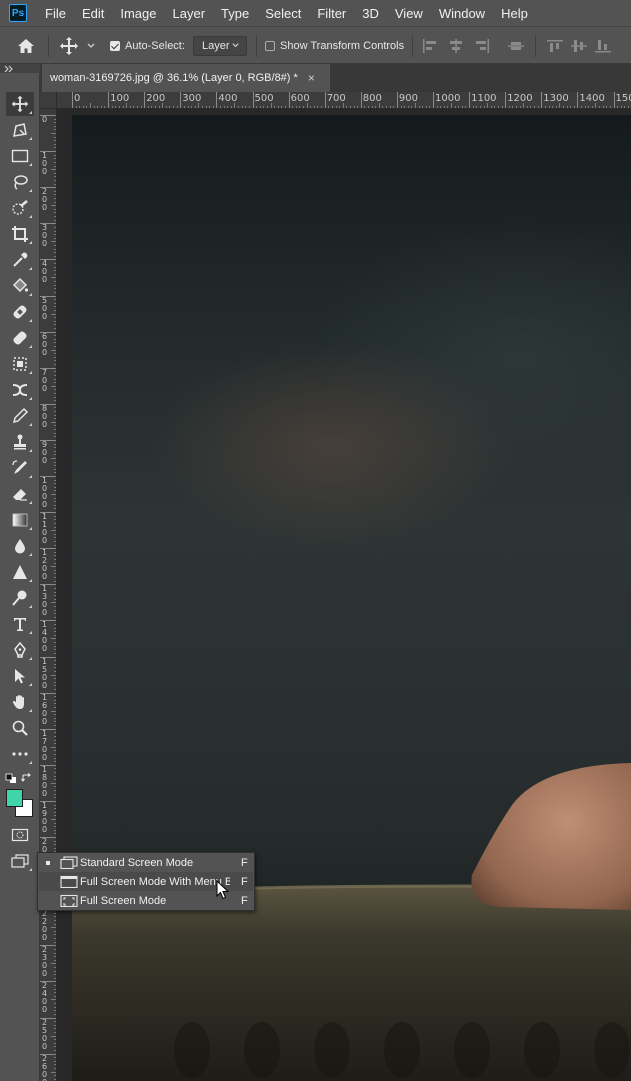 Image resolution: width=631 pixels, height=1081 pixels. What do you see at coordinates (45, 962) in the screenshot?
I see `ruler-label: 2 3 0 0` at bounding box center [45, 962].